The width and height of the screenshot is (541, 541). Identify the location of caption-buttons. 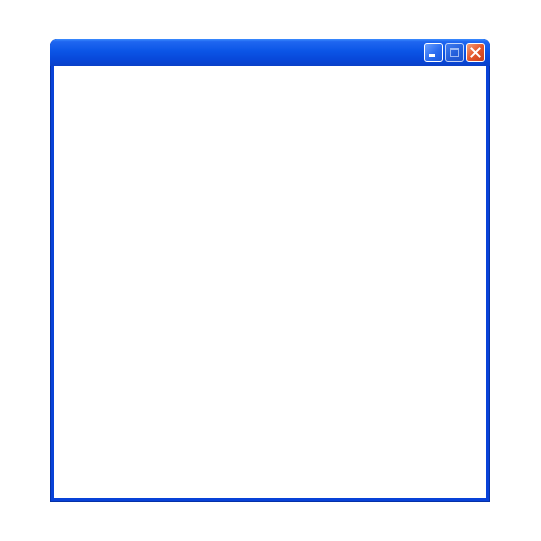
(454, 53).